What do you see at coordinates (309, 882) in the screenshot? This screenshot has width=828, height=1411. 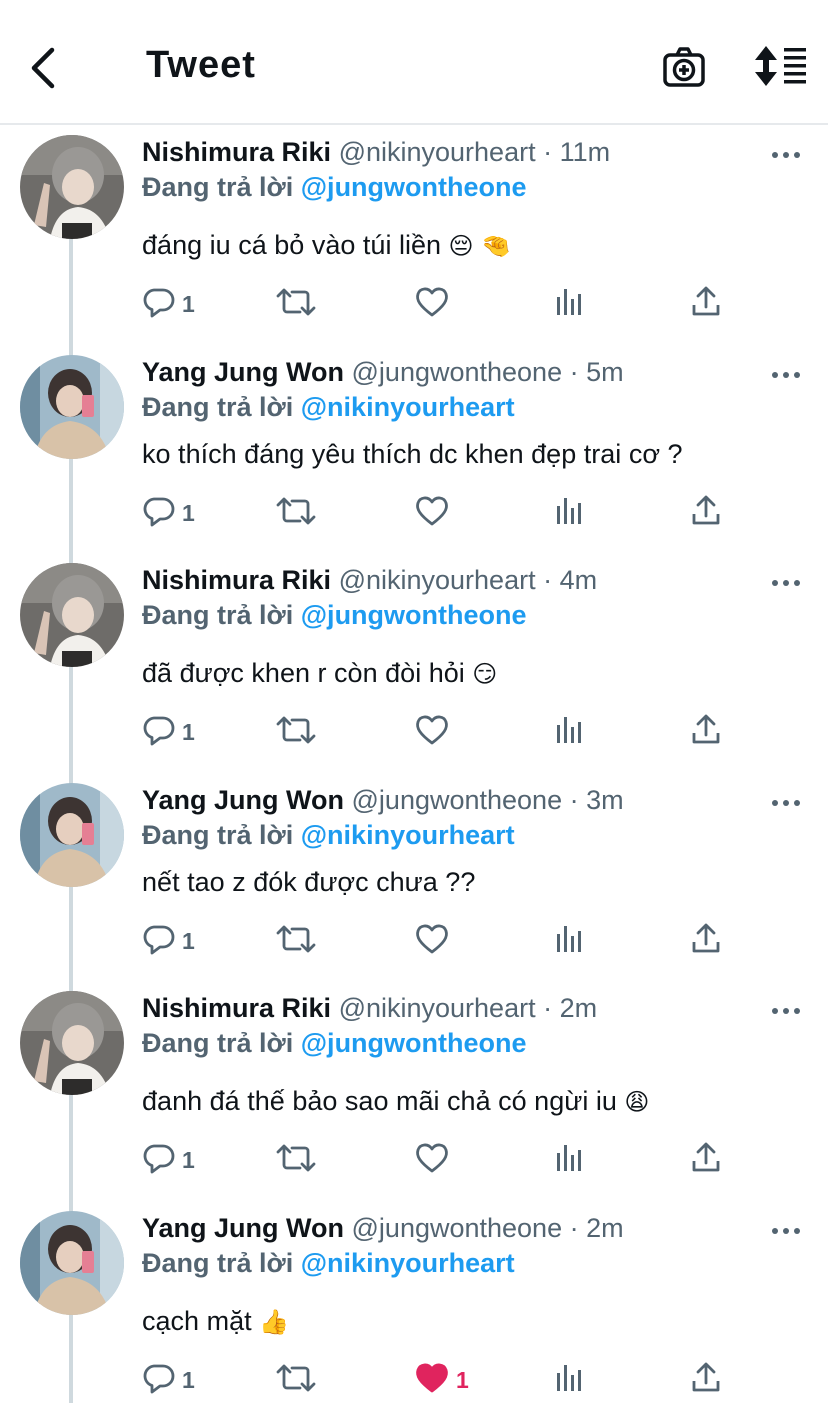 I see `tweet-text: nết tao z đók được chưa ??` at bounding box center [309, 882].